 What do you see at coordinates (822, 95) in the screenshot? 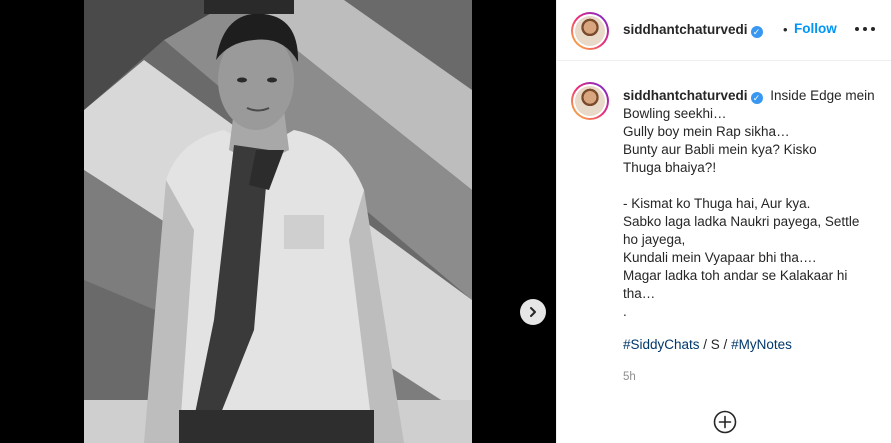
I see `caption-line: Inside Edge mein` at bounding box center [822, 95].